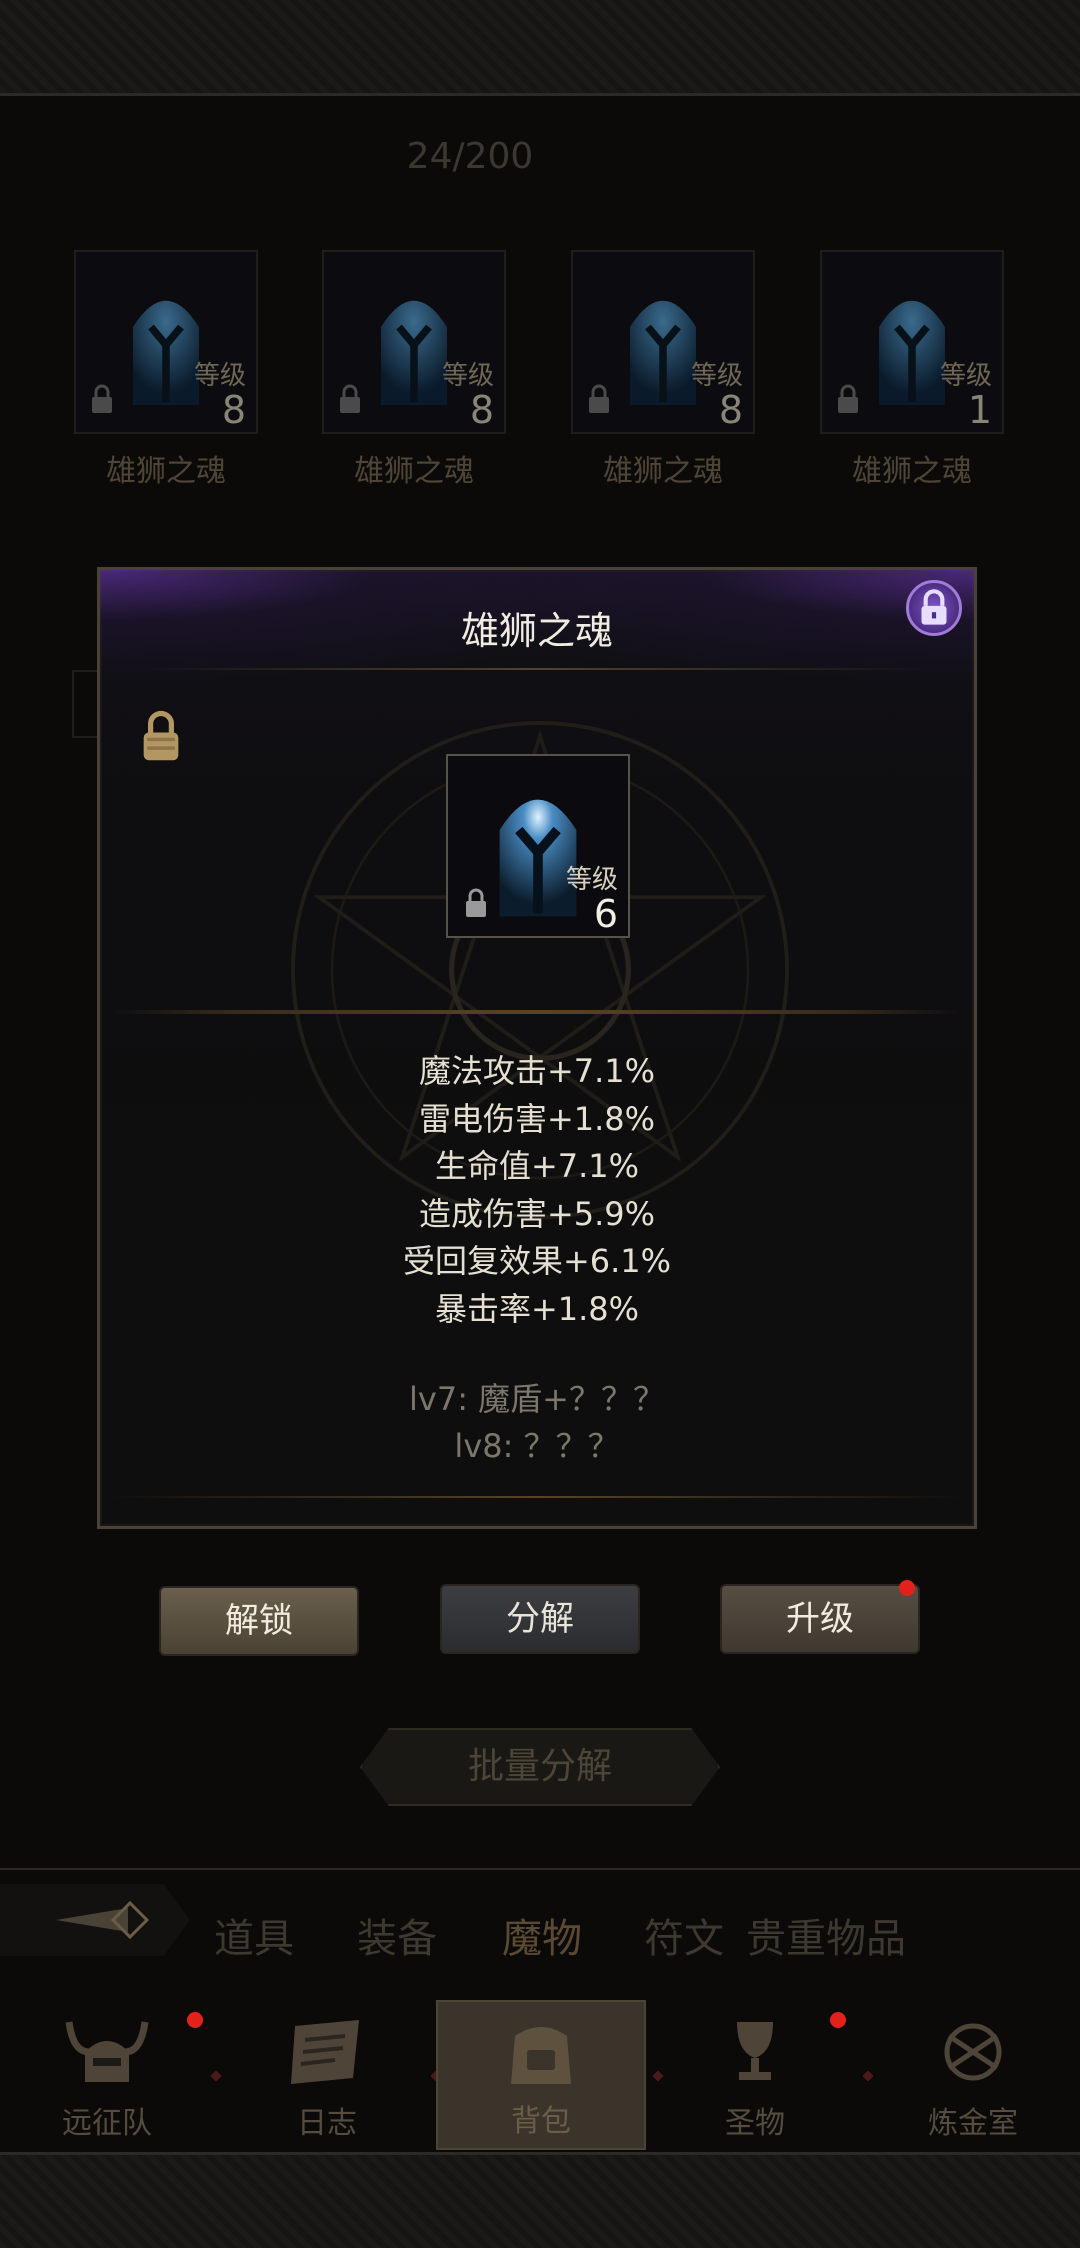 This screenshot has width=1080, height=2248. What do you see at coordinates (826, 1935) in the screenshot?
I see `tab-valuables: 贵重物品` at bounding box center [826, 1935].